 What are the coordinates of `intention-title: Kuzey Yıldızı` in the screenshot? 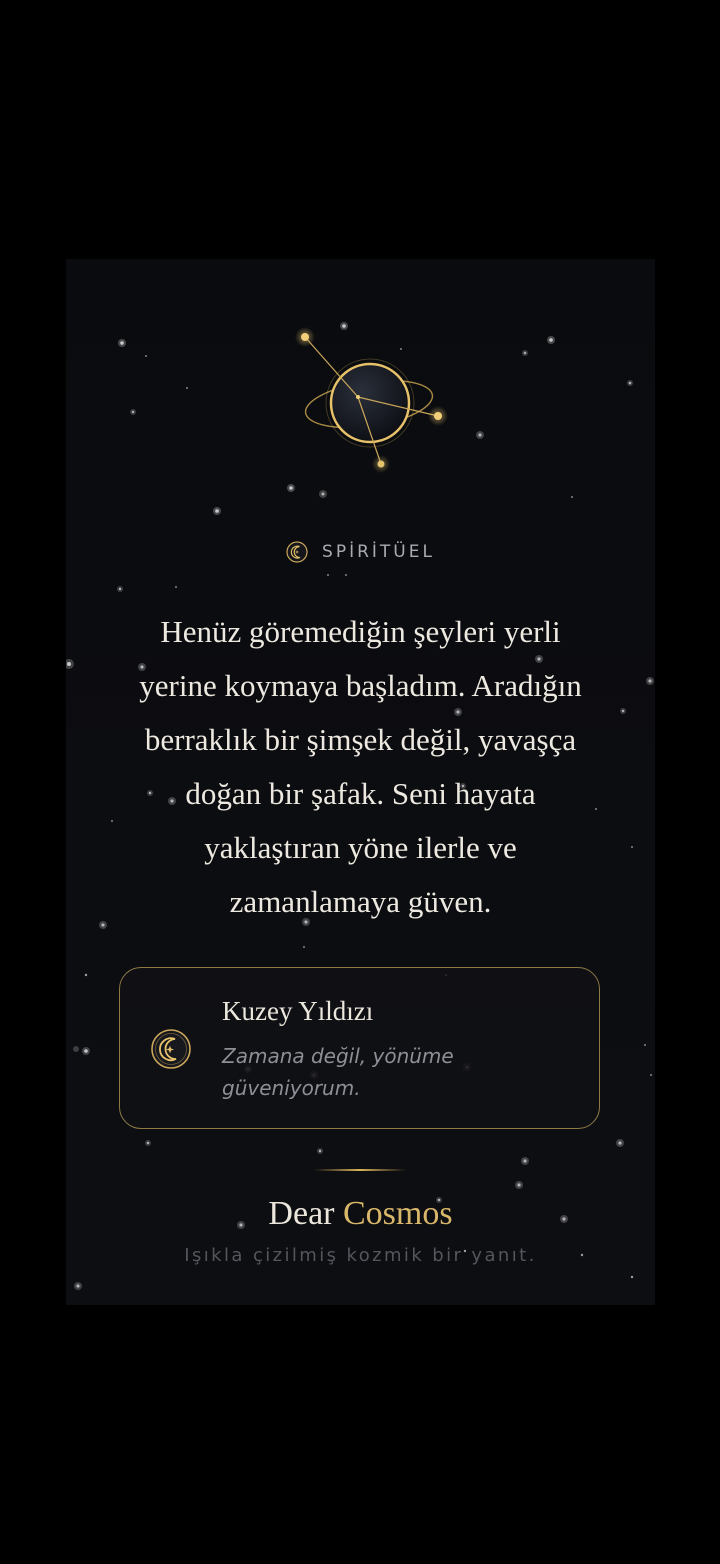 It's located at (298, 1011).